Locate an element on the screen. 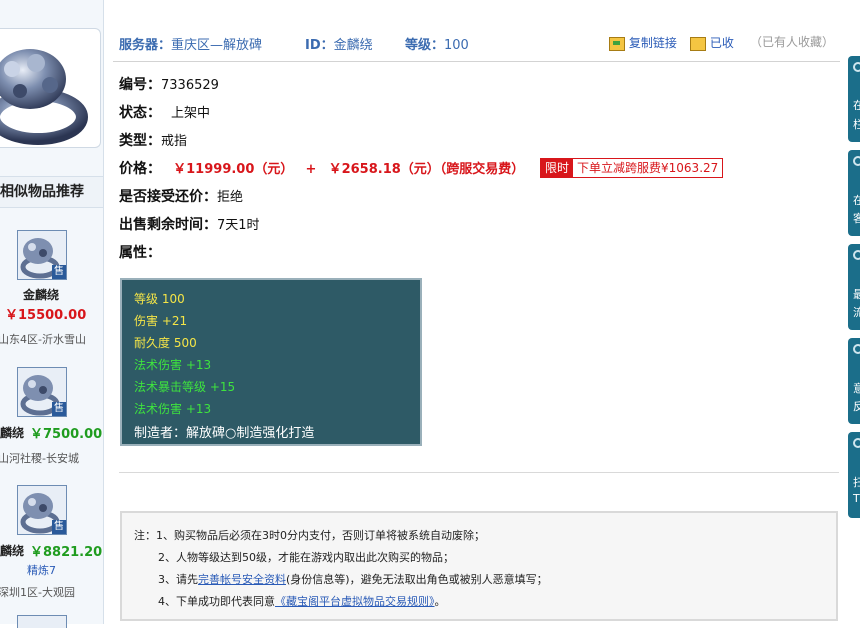  server-value: 重庆区—解放碑 is located at coordinates (217, 45).